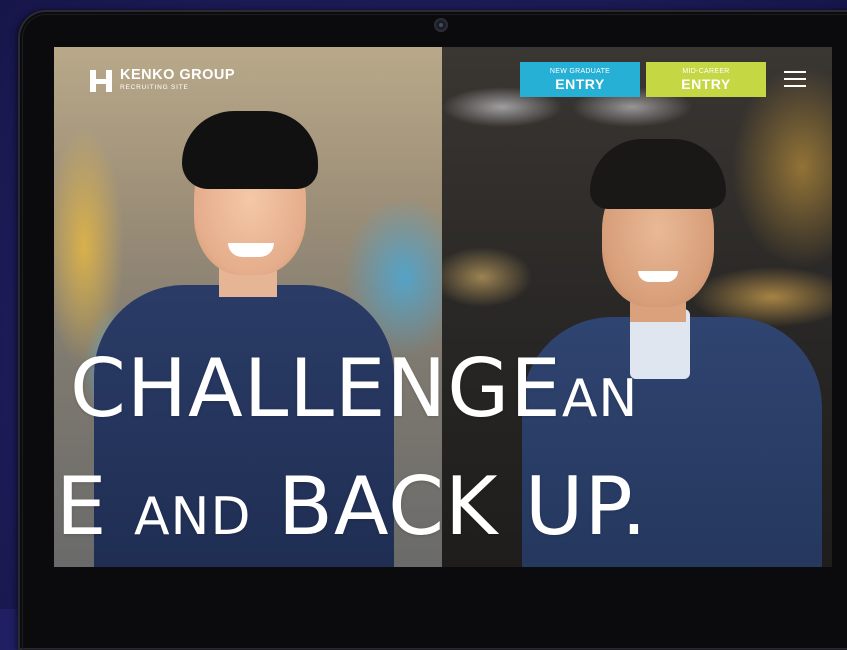  Describe the element at coordinates (154, 87) in the screenshot. I see `brand-subtitle: RECRUITING SITE` at that location.